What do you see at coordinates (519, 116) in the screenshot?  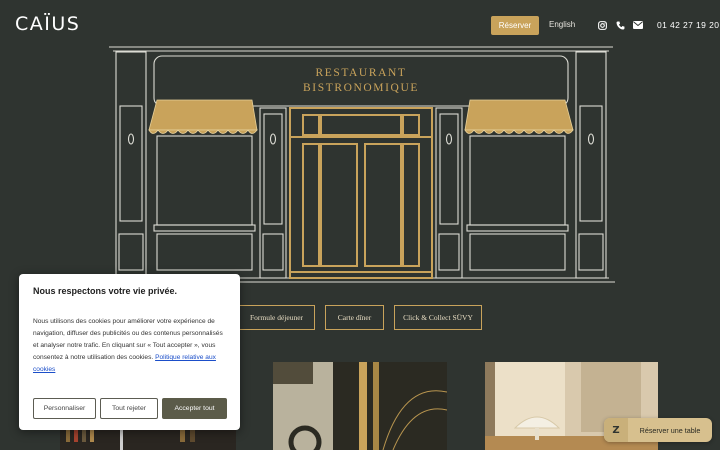 I see `right-awning` at bounding box center [519, 116].